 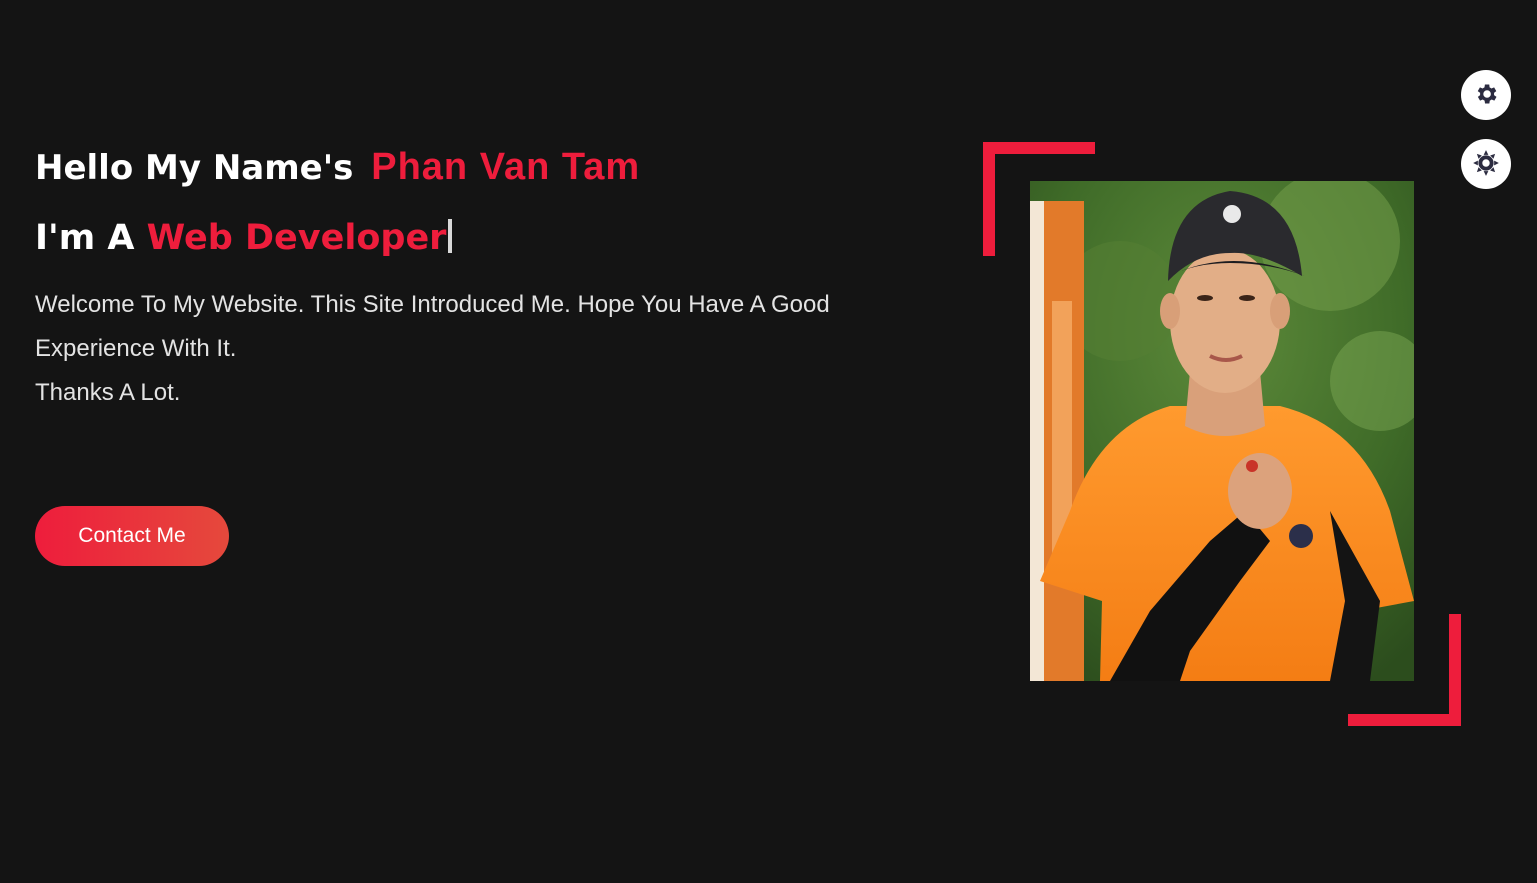 What do you see at coordinates (506, 167) in the screenshot?
I see `owner-name: Phan Van Tam` at bounding box center [506, 167].